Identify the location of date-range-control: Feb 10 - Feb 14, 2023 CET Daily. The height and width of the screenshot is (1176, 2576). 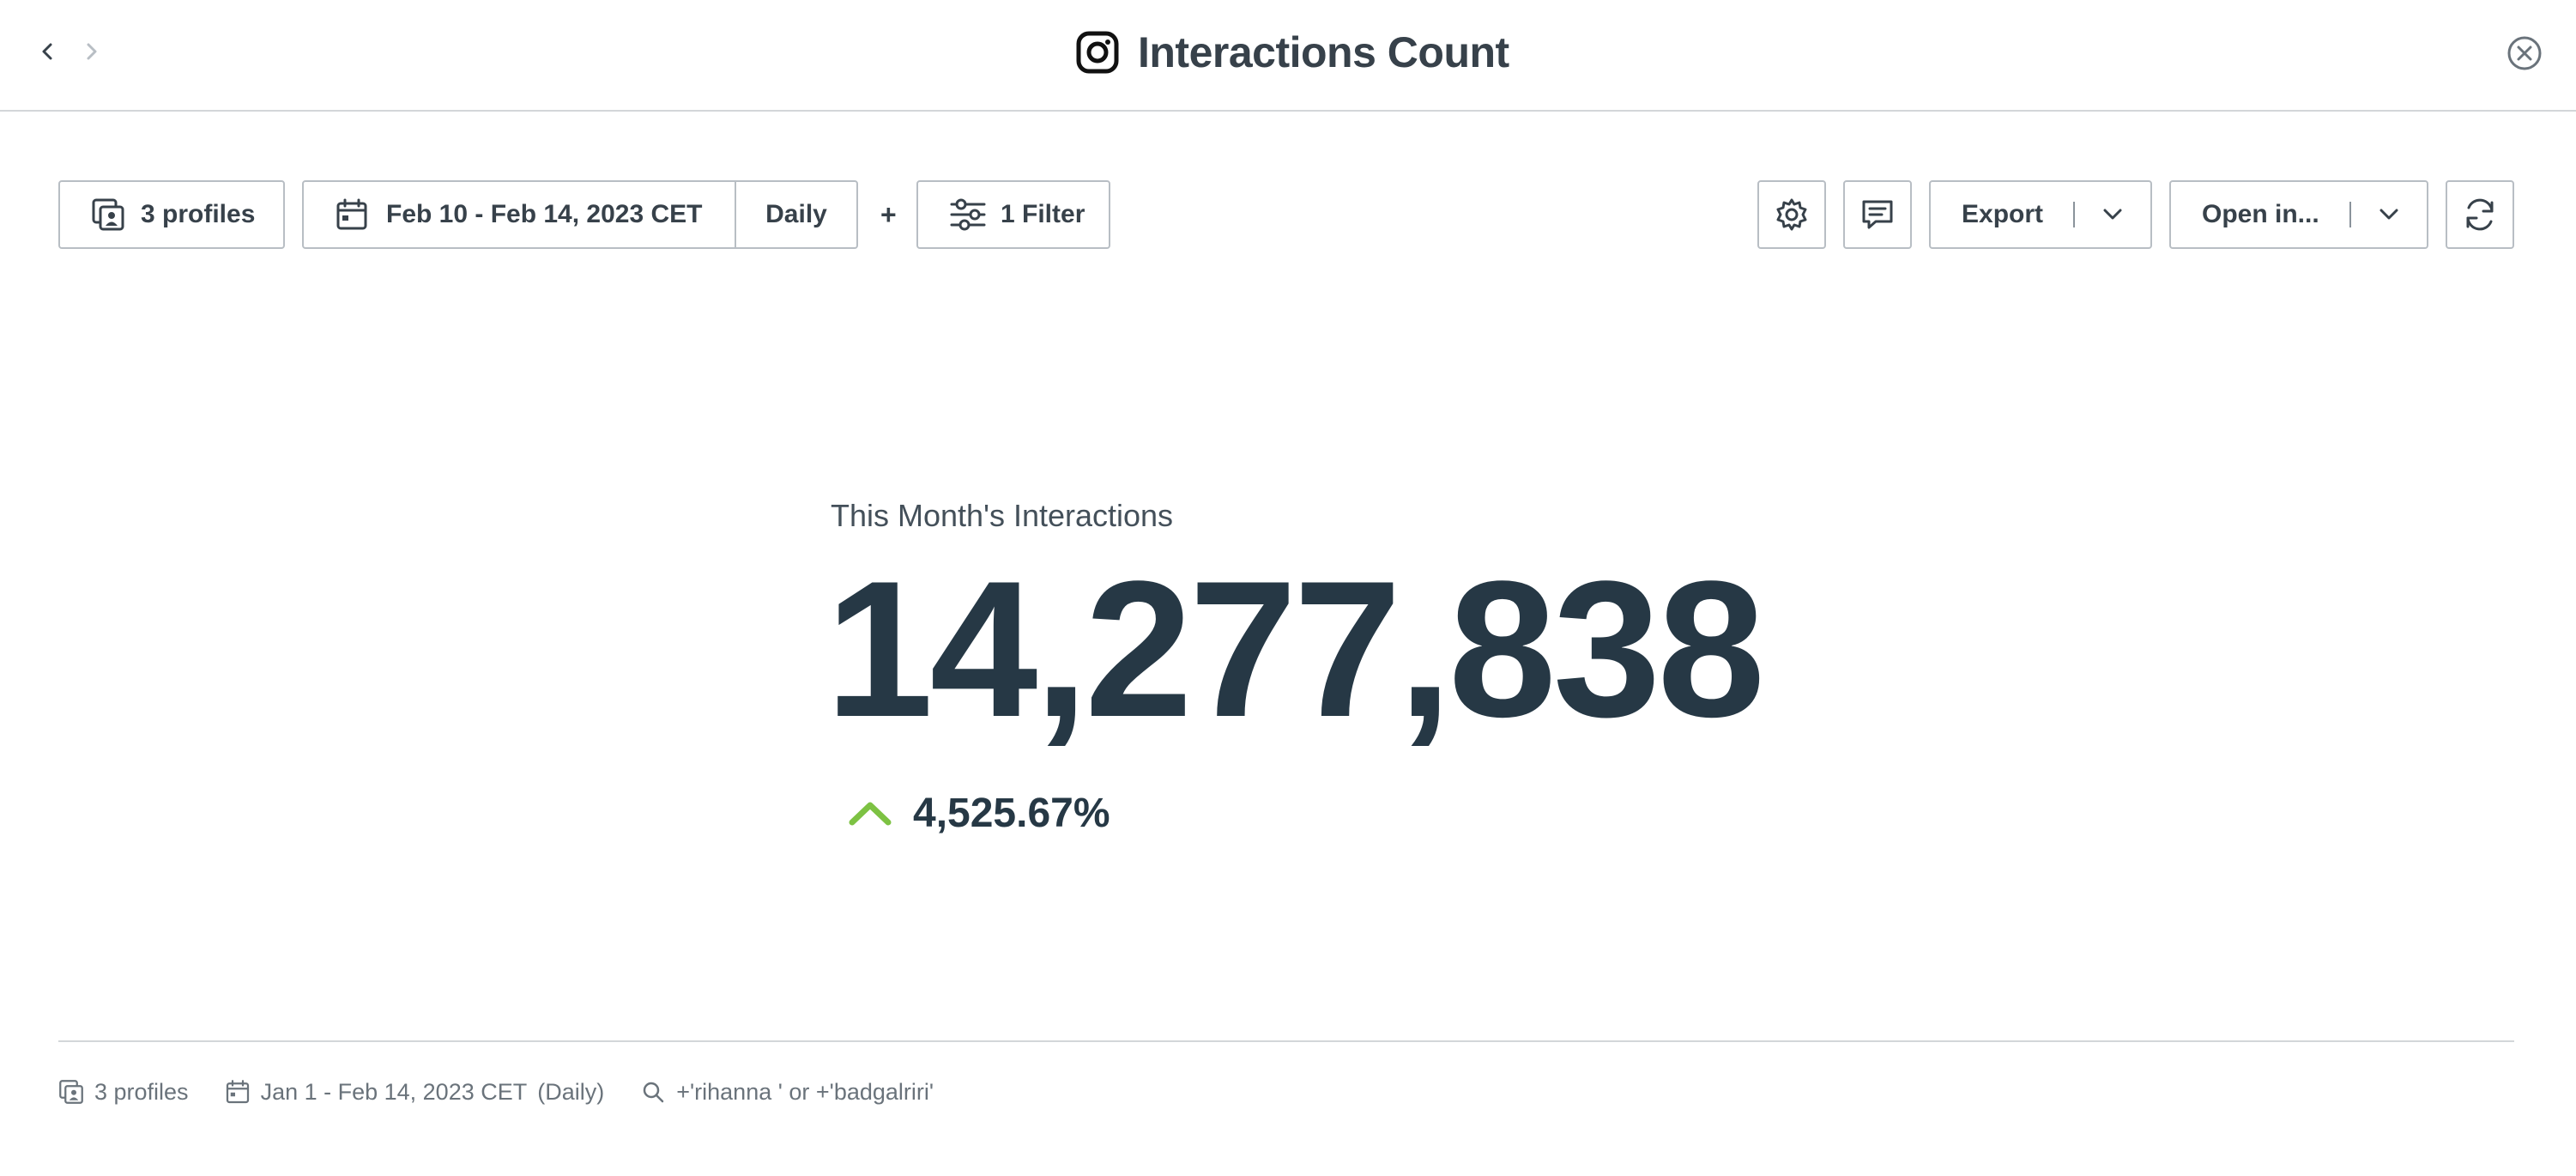
(580, 214).